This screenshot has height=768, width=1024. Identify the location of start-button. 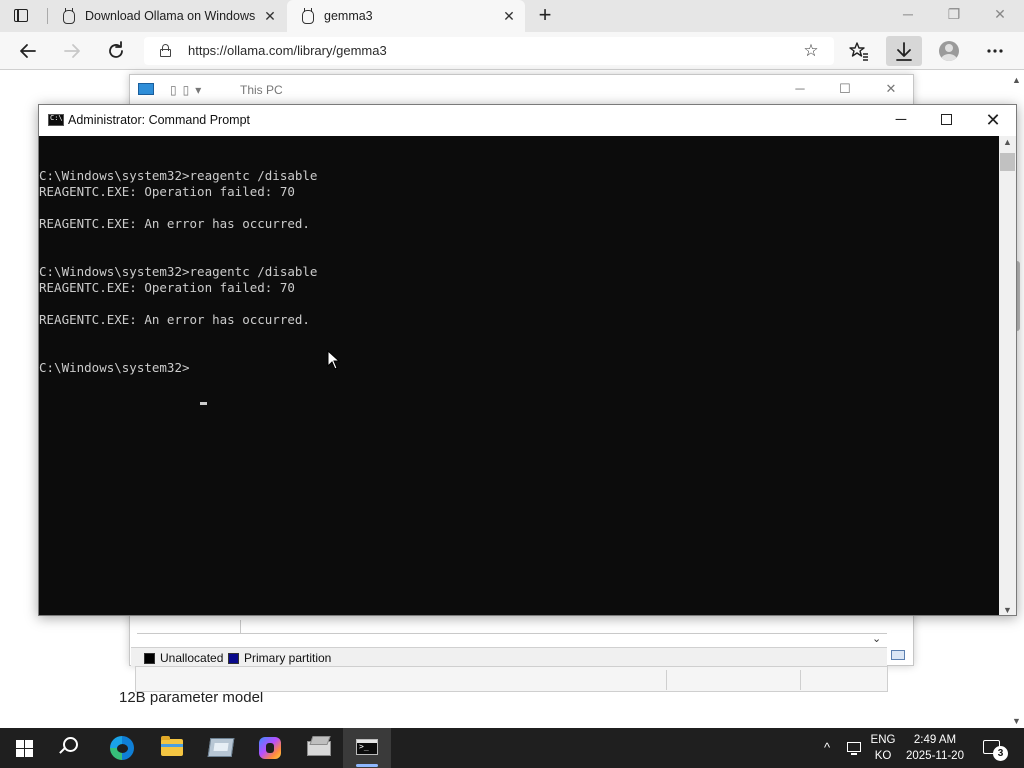
(24, 748).